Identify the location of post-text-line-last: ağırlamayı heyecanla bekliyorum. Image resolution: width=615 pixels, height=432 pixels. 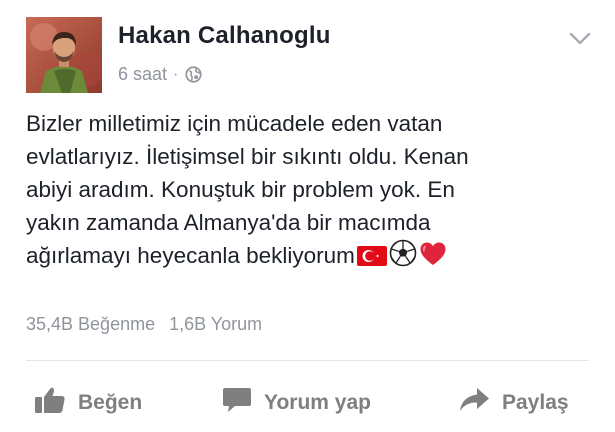
(306, 257).